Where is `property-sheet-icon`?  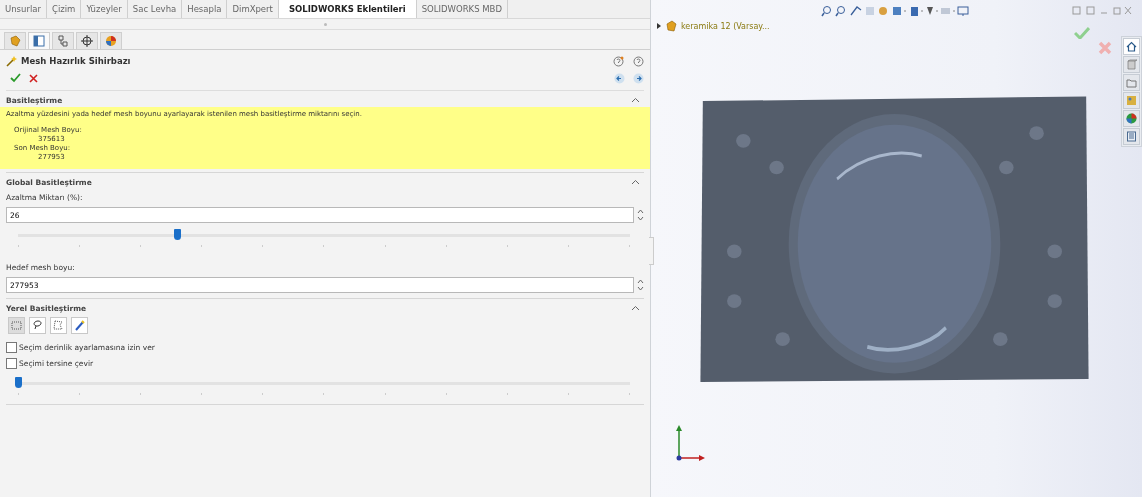
property-sheet-icon is located at coordinates (39, 41).